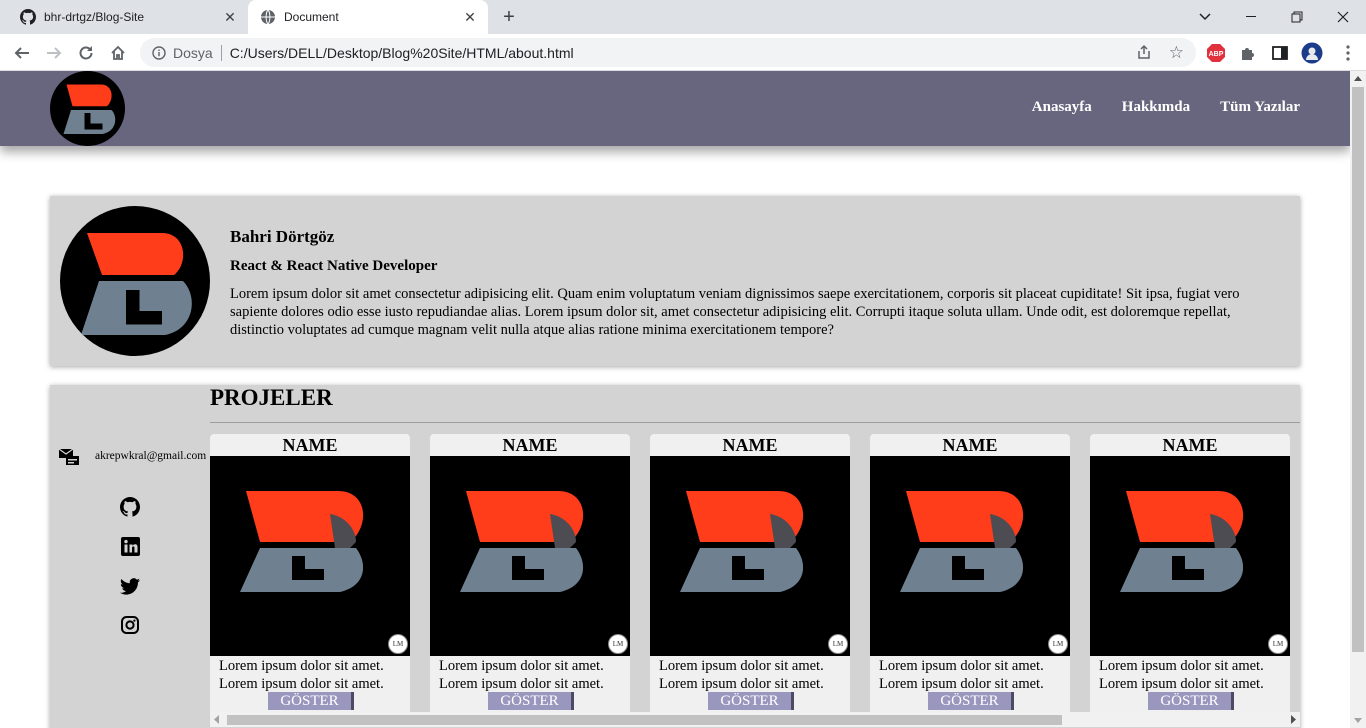 The width and height of the screenshot is (1366, 728). I want to click on bookmark-star-icon: ☆, so click(1176, 53).